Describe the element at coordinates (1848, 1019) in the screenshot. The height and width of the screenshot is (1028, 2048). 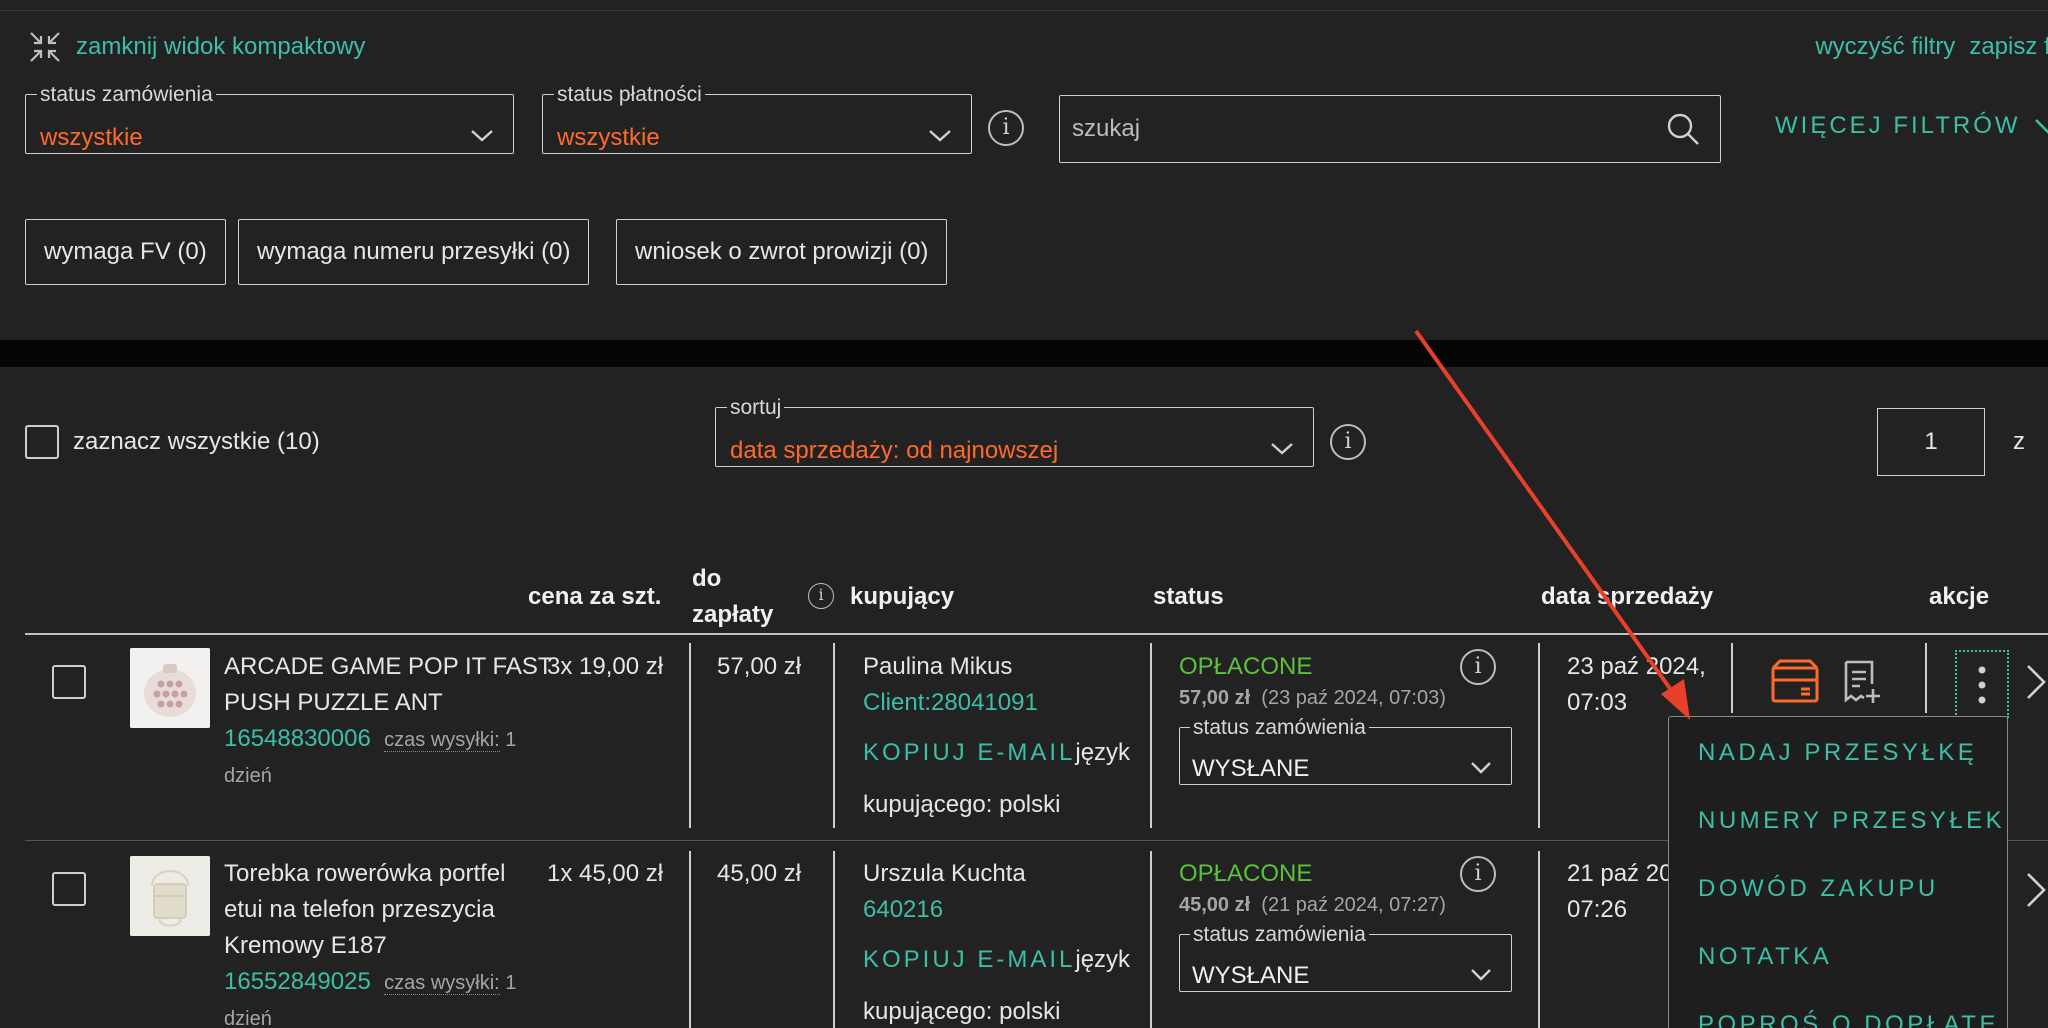
I see `menu-item-request-surcharge: POPROŚ O DOPŁATĘ` at that location.